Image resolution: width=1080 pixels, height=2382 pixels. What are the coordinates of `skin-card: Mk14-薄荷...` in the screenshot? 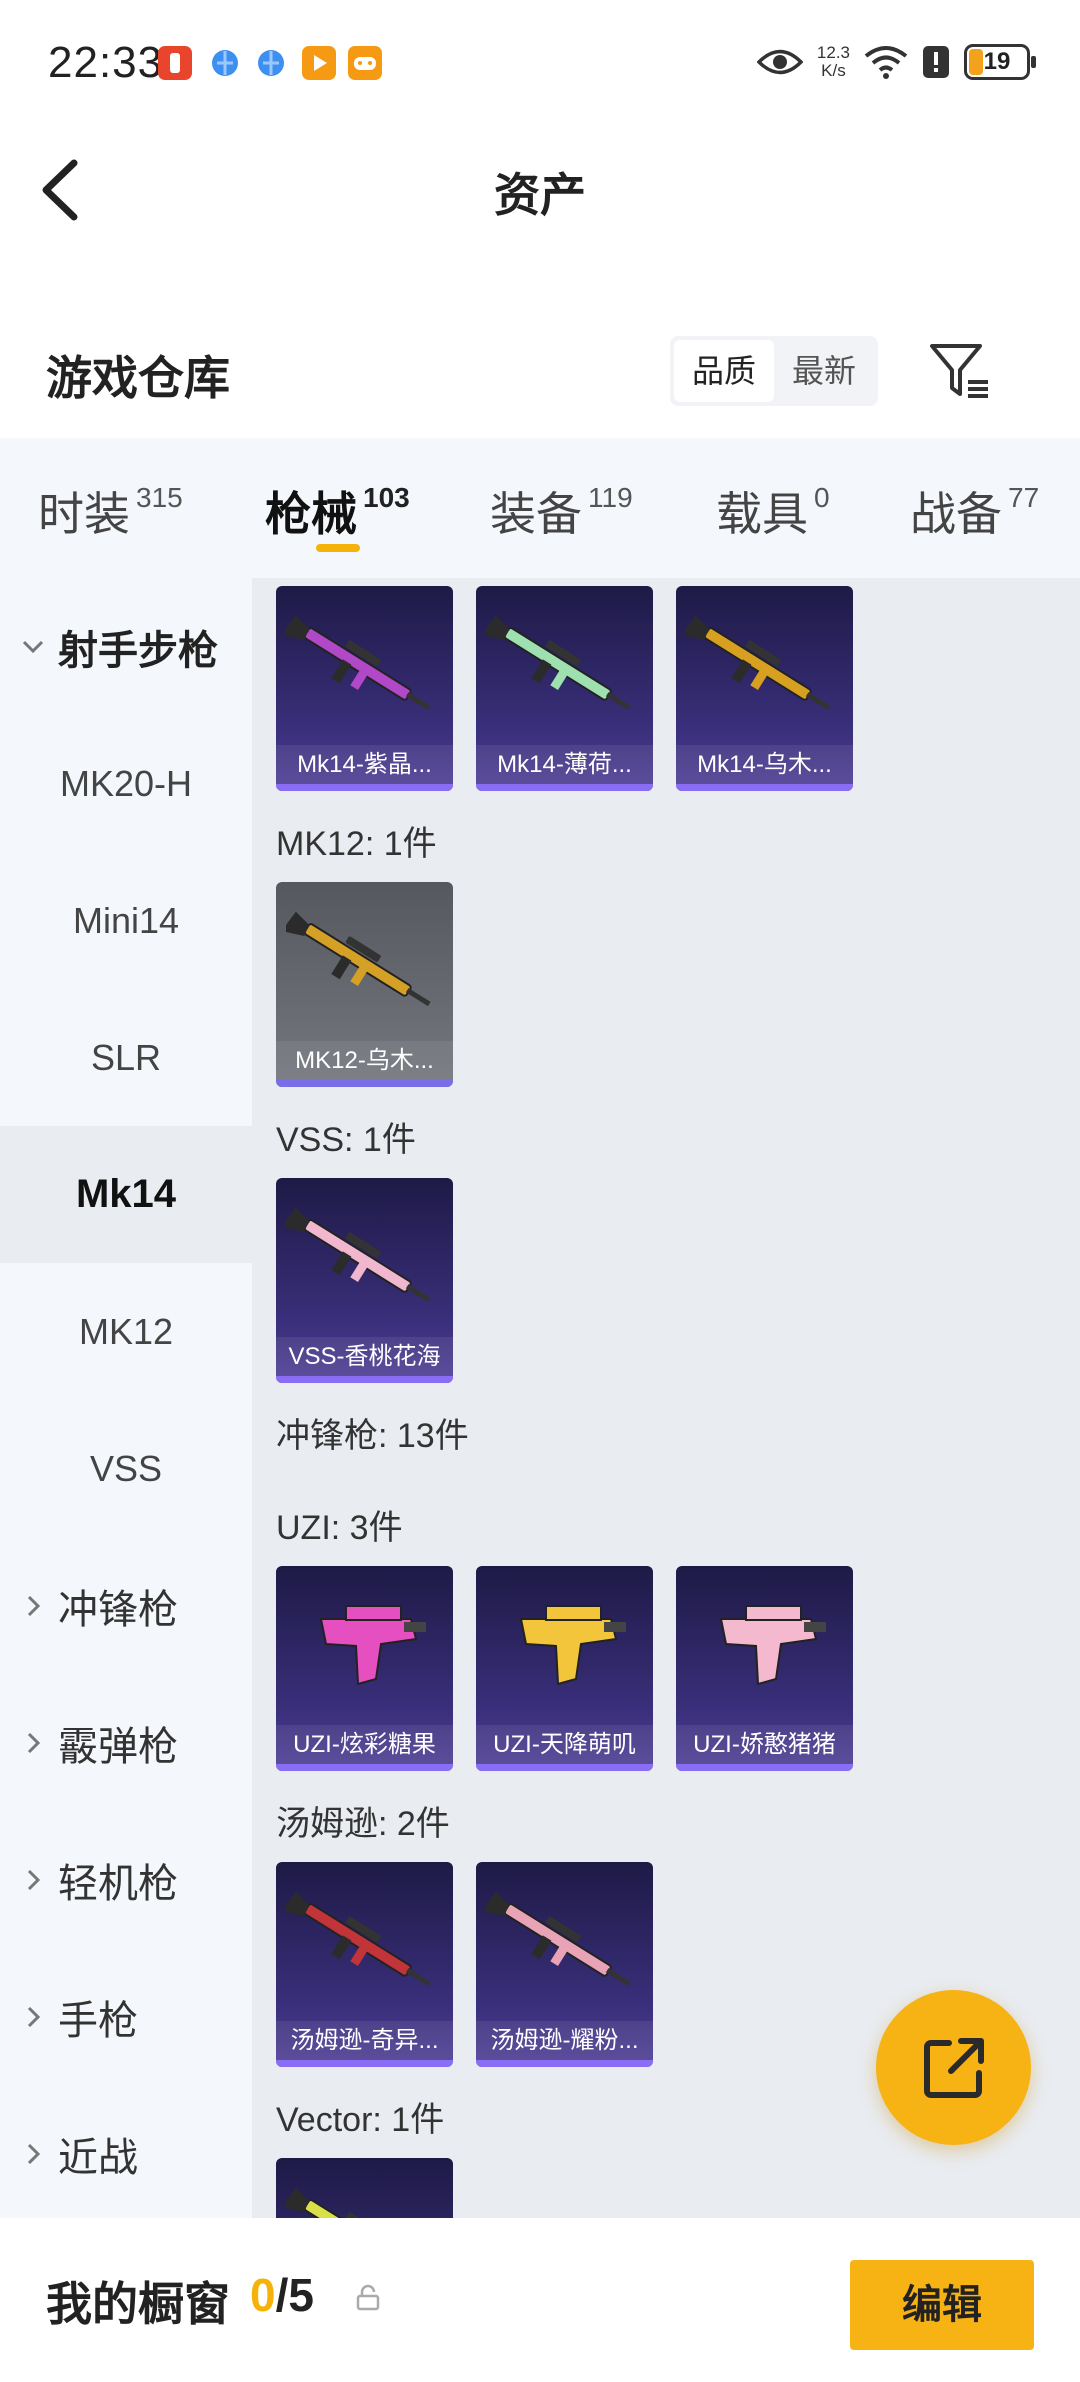 It's located at (564, 688).